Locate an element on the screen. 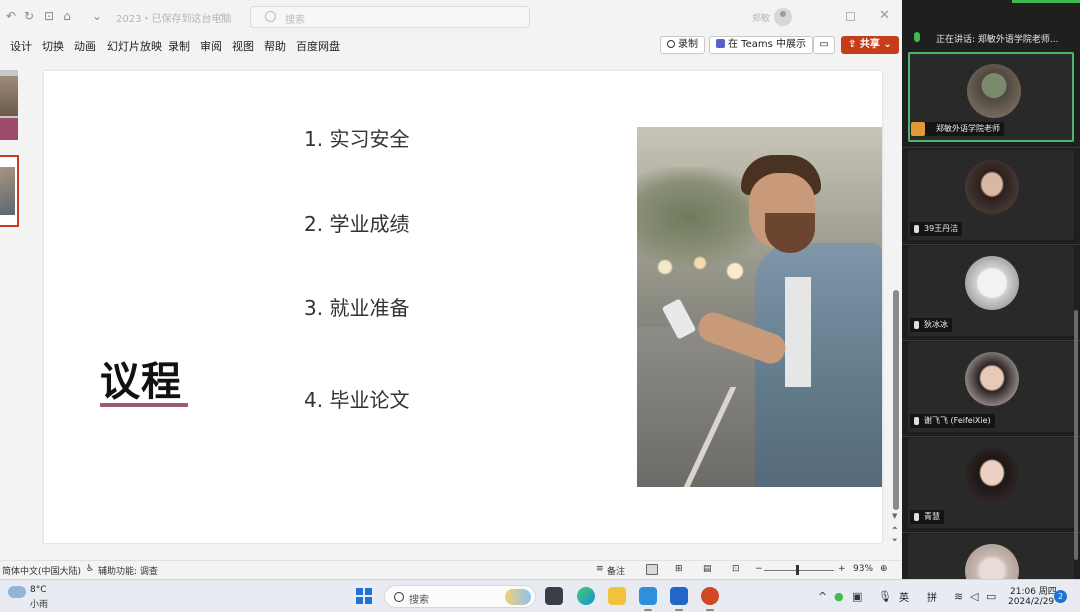  taskbar-search: 搜索 is located at coordinates (460, 596).